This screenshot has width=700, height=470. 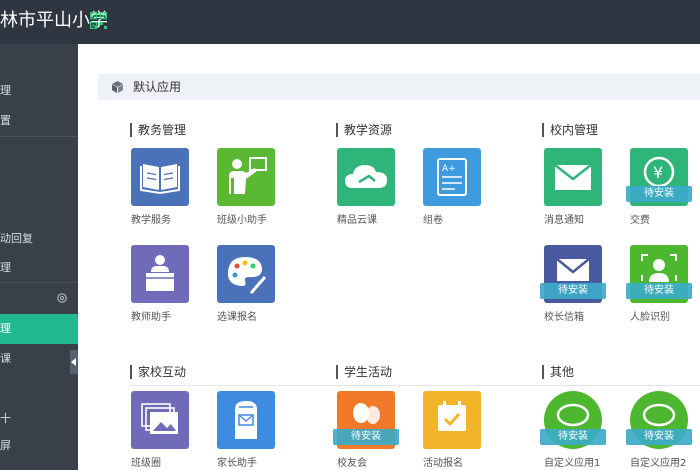 What do you see at coordinates (573, 177) in the screenshot?
I see `envelope-icon` at bounding box center [573, 177].